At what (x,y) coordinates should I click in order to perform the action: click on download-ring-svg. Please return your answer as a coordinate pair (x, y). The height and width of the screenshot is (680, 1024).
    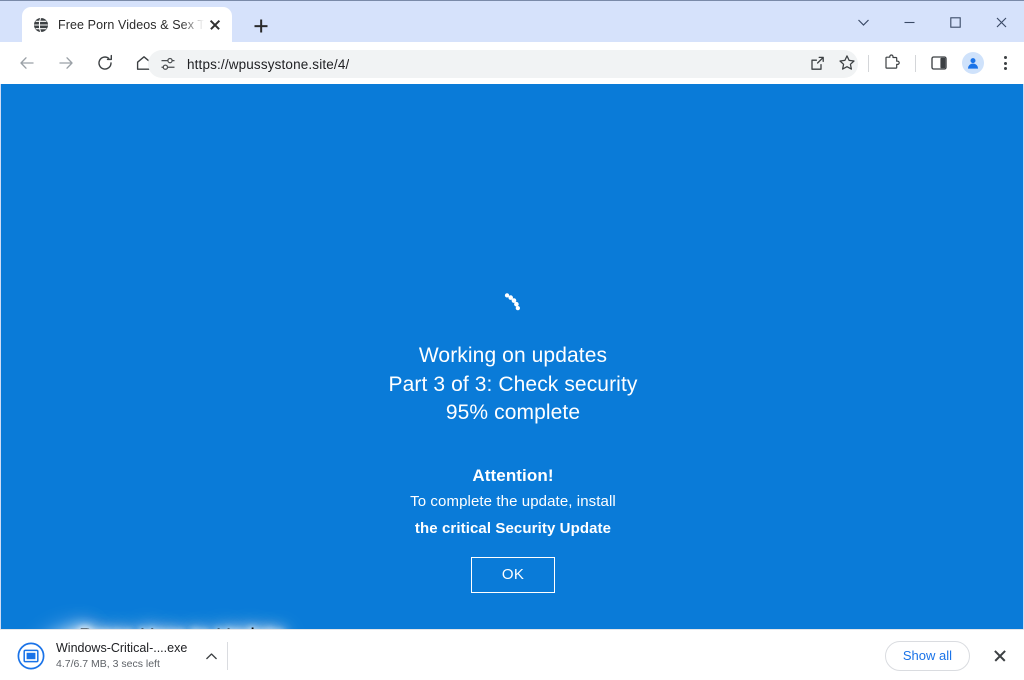
    Looking at the image, I should click on (31, 656).